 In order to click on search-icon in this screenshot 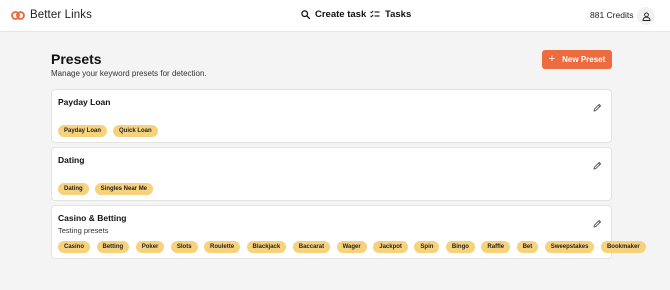, I will do `click(305, 14)`.